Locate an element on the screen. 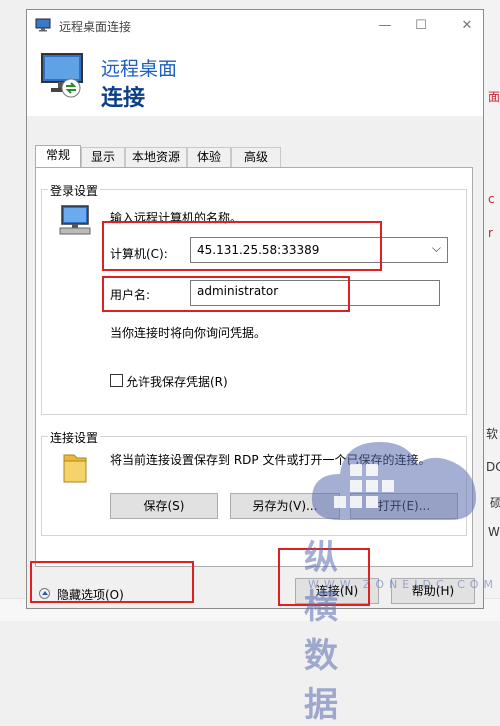 The width and height of the screenshot is (500, 726). tab-experience: 体验 is located at coordinates (209, 157).